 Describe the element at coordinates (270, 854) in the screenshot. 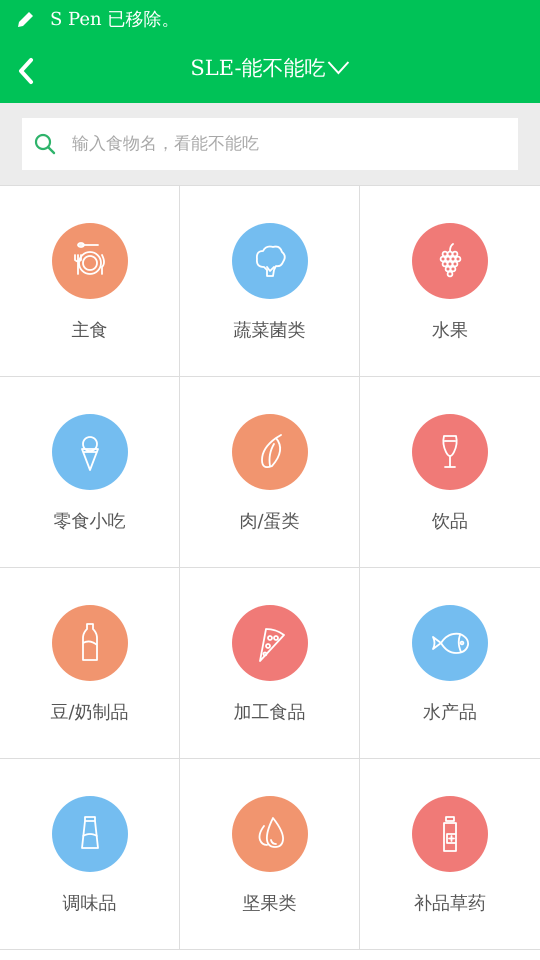

I see `category-tile: 坚果类` at that location.